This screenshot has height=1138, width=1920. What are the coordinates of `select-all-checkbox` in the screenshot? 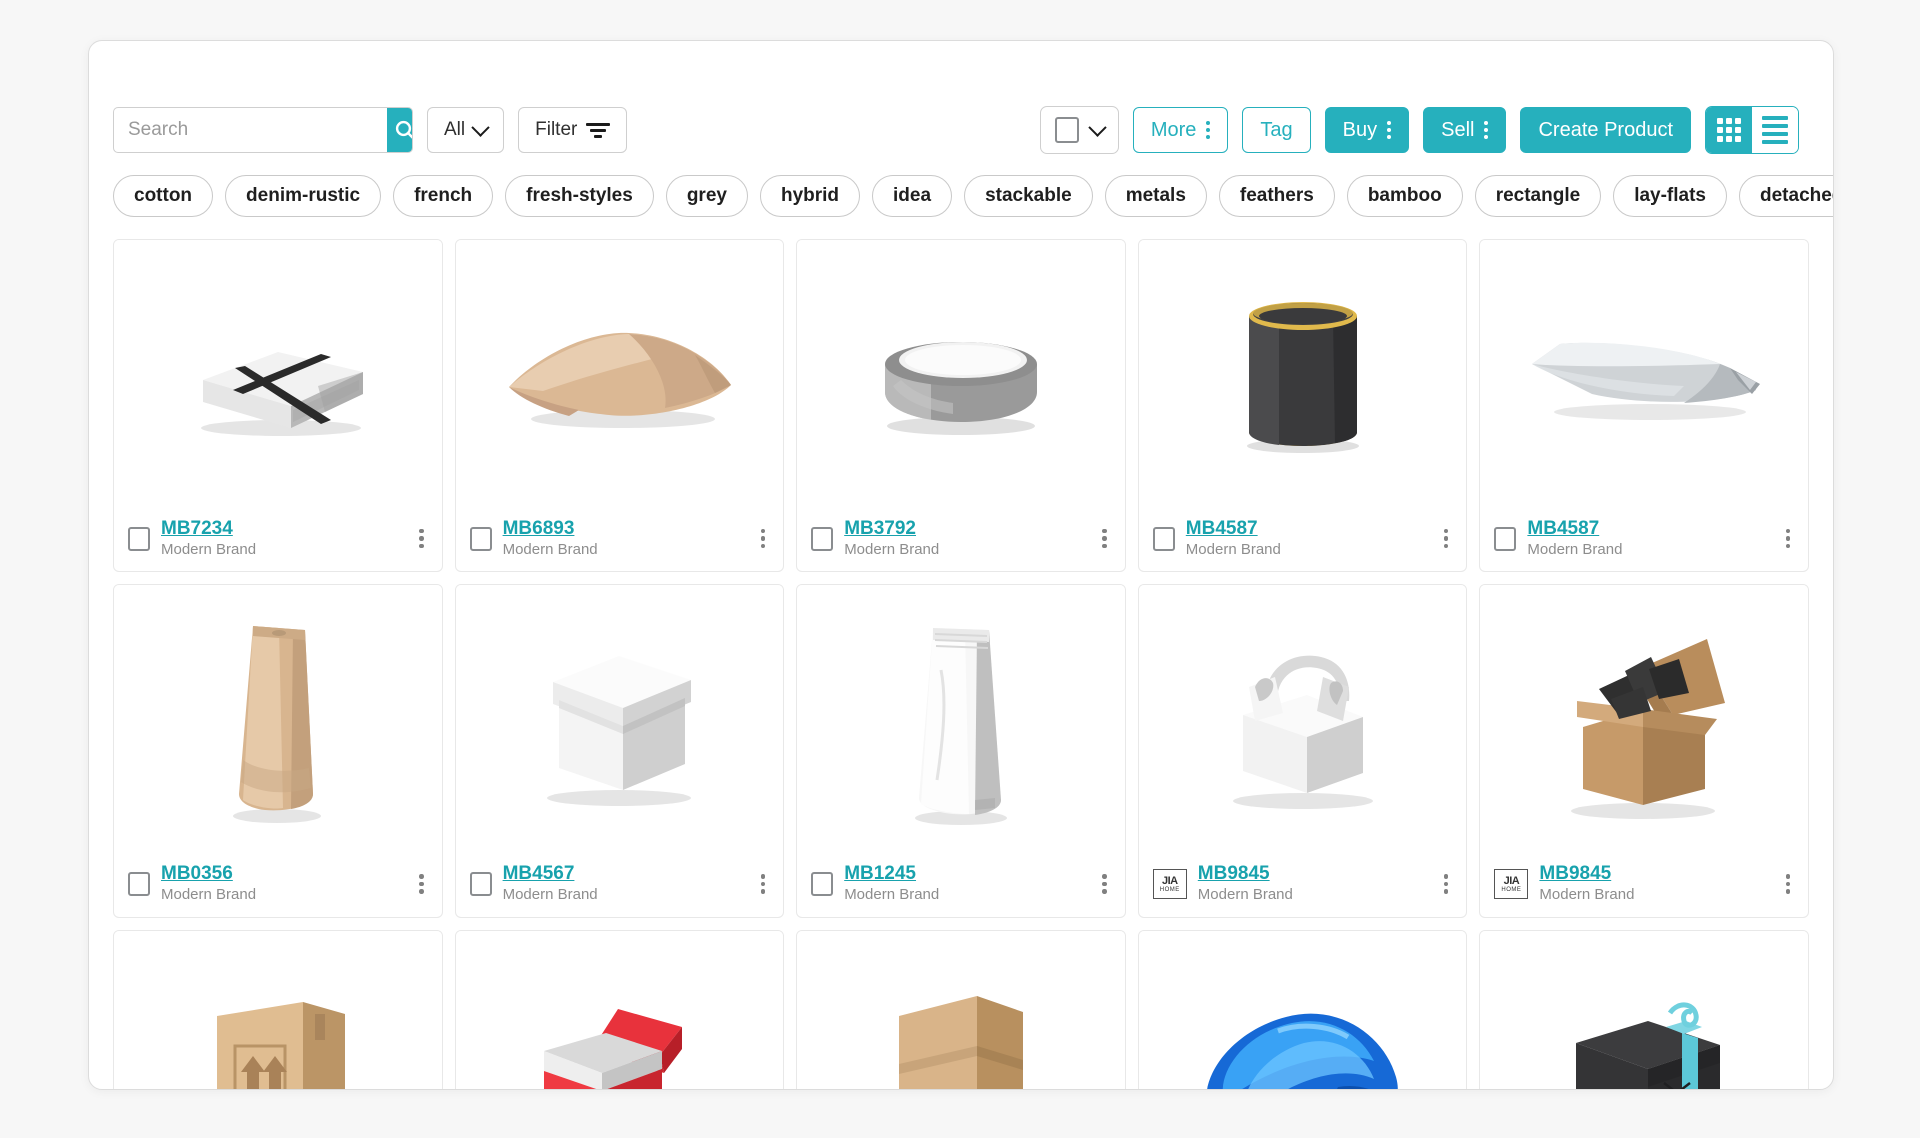 It's located at (1066, 130).